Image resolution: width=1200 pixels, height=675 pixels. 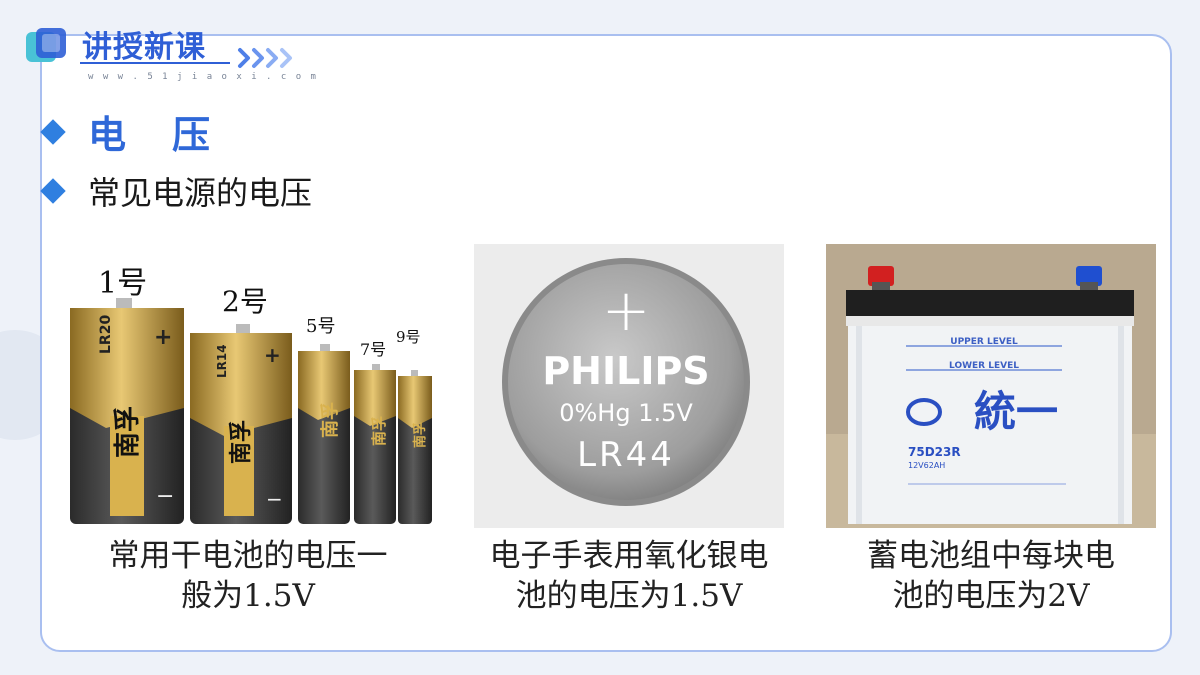 I want to click on caption-line: 常用干电池的电压一, so click(x=248, y=556).